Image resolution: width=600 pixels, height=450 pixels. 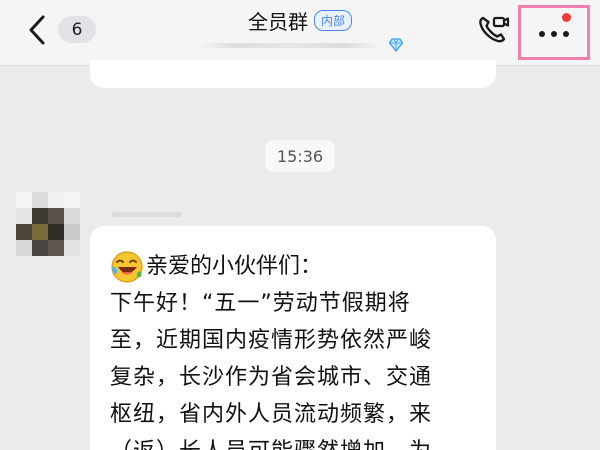 I want to click on back-button, so click(x=37, y=30).